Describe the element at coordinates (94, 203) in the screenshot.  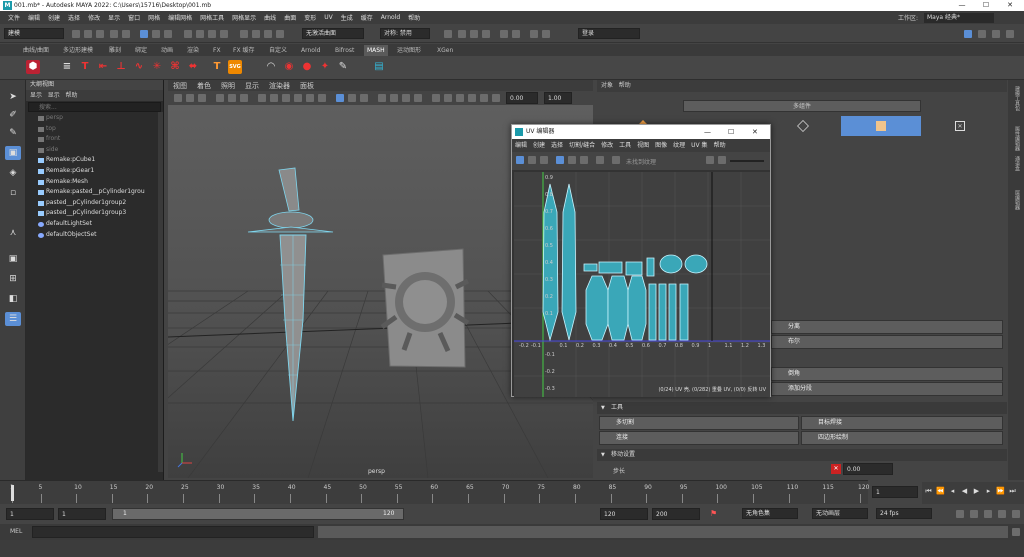
I see `outliner-item: pasted__pCylinder1group2` at that location.